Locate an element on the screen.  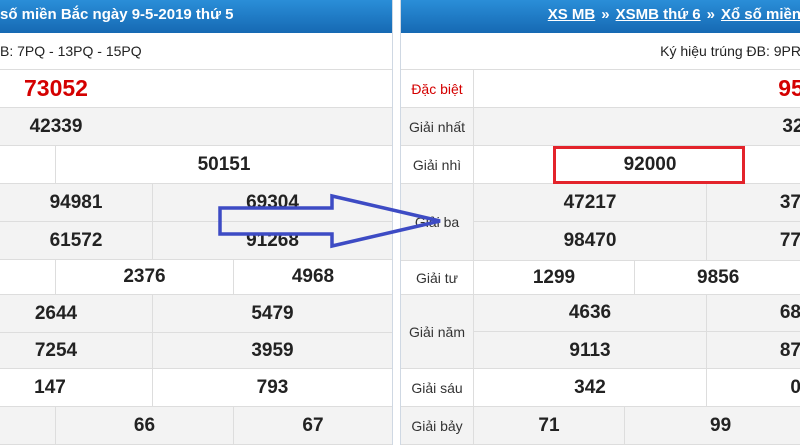
arrow-right-icon is located at coordinates (329, 221).